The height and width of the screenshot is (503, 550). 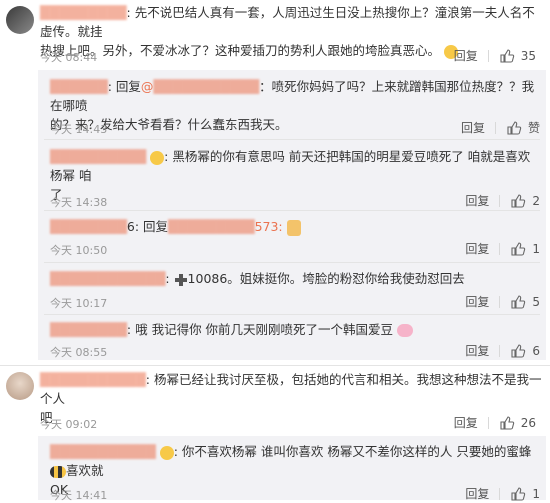 What do you see at coordinates (79, 86) in the screenshot?
I see `username: ██████` at bounding box center [79, 86].